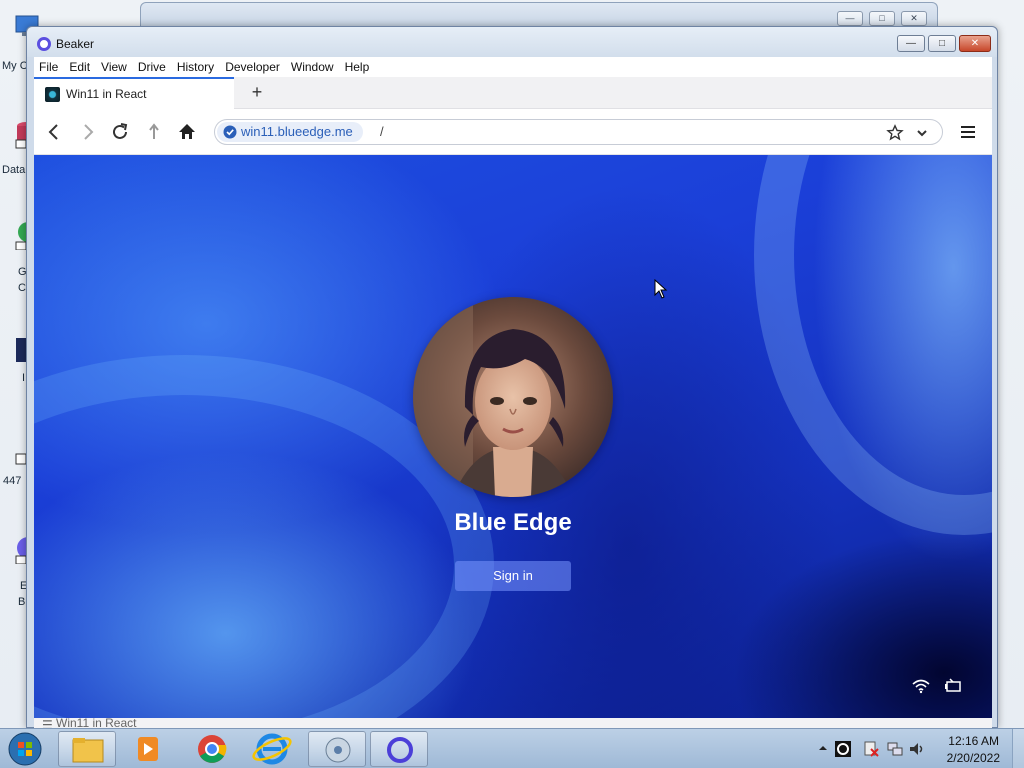 The height and width of the screenshot is (768, 1024). I want to click on tab-win11-in-react: Win11 in React, so click(134, 93).